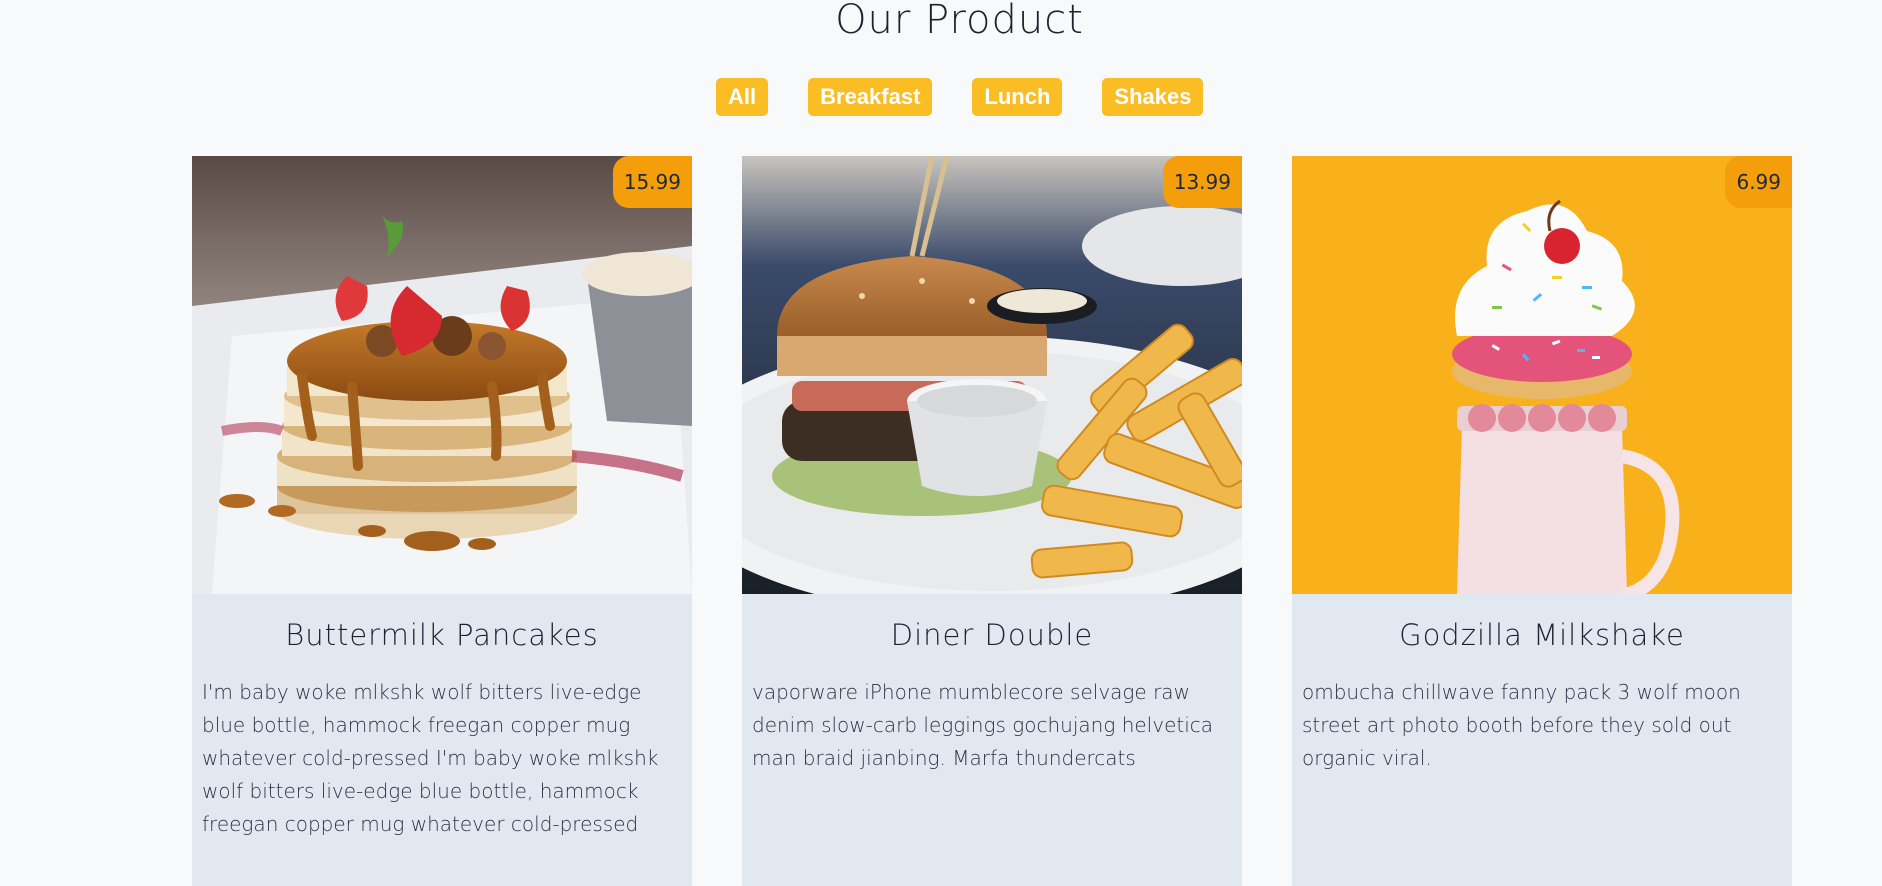 Image resolution: width=1882 pixels, height=886 pixels. What do you see at coordinates (442, 635) in the screenshot?
I see `product-name: Buttermilk Pancakes` at bounding box center [442, 635].